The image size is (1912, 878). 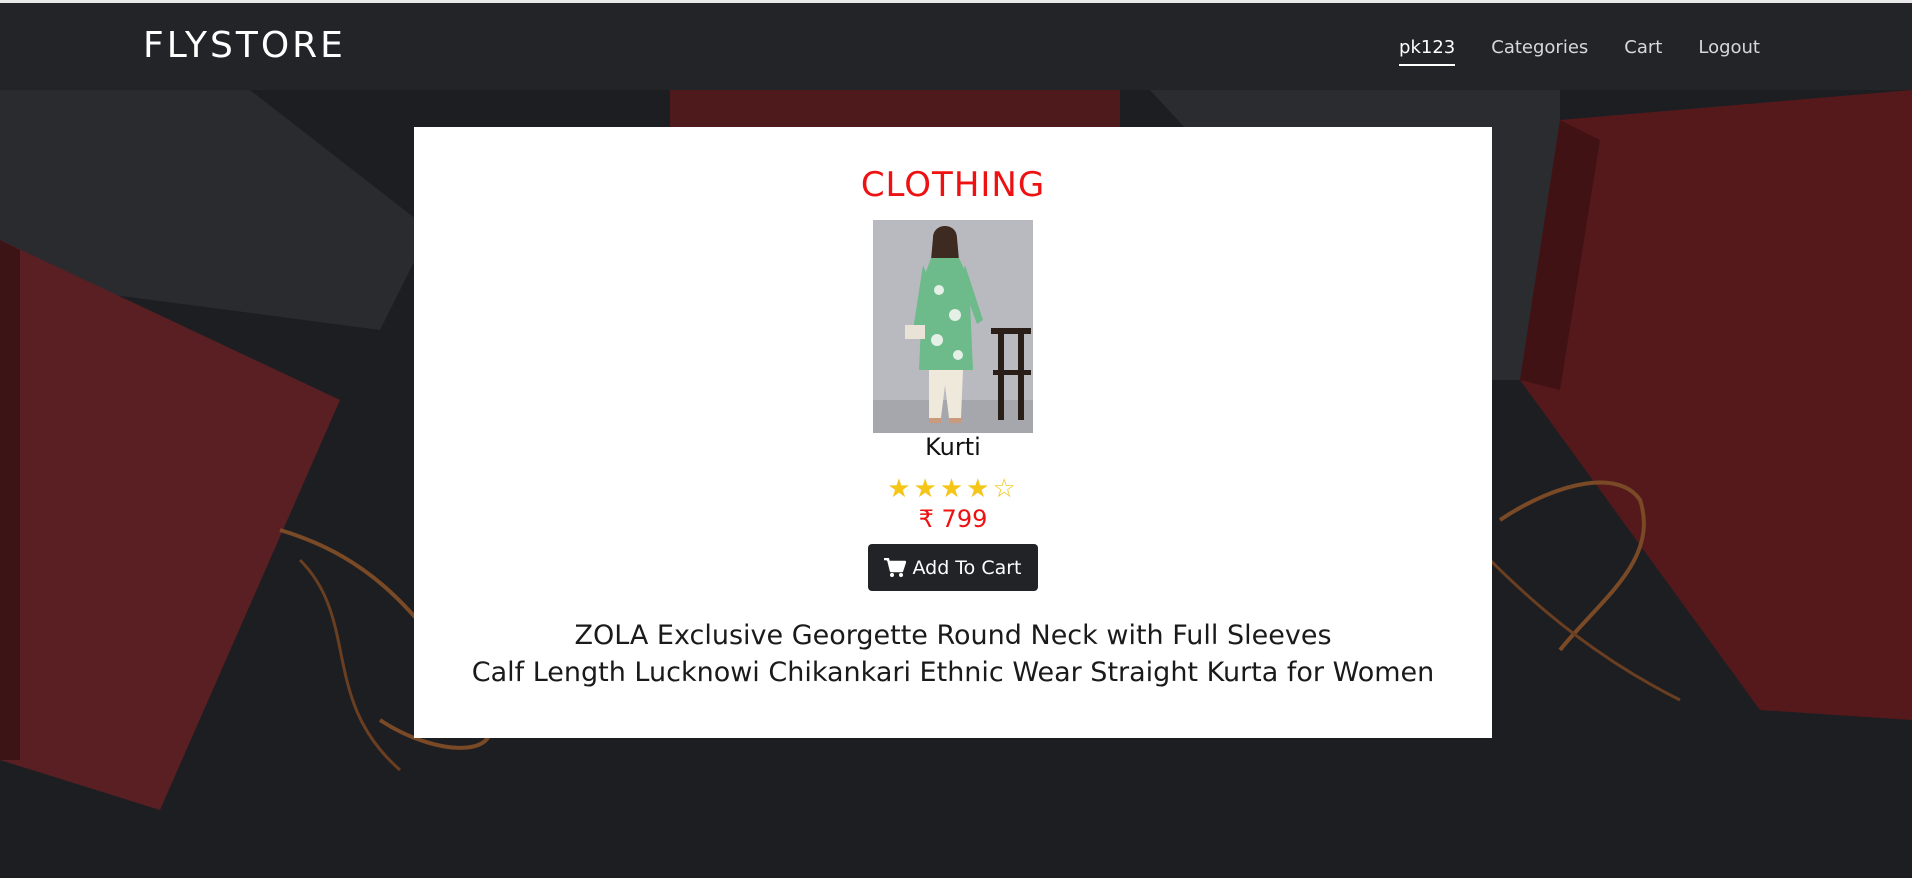 What do you see at coordinates (1643, 51) in the screenshot?
I see `nav-link-cart: Cart` at bounding box center [1643, 51].